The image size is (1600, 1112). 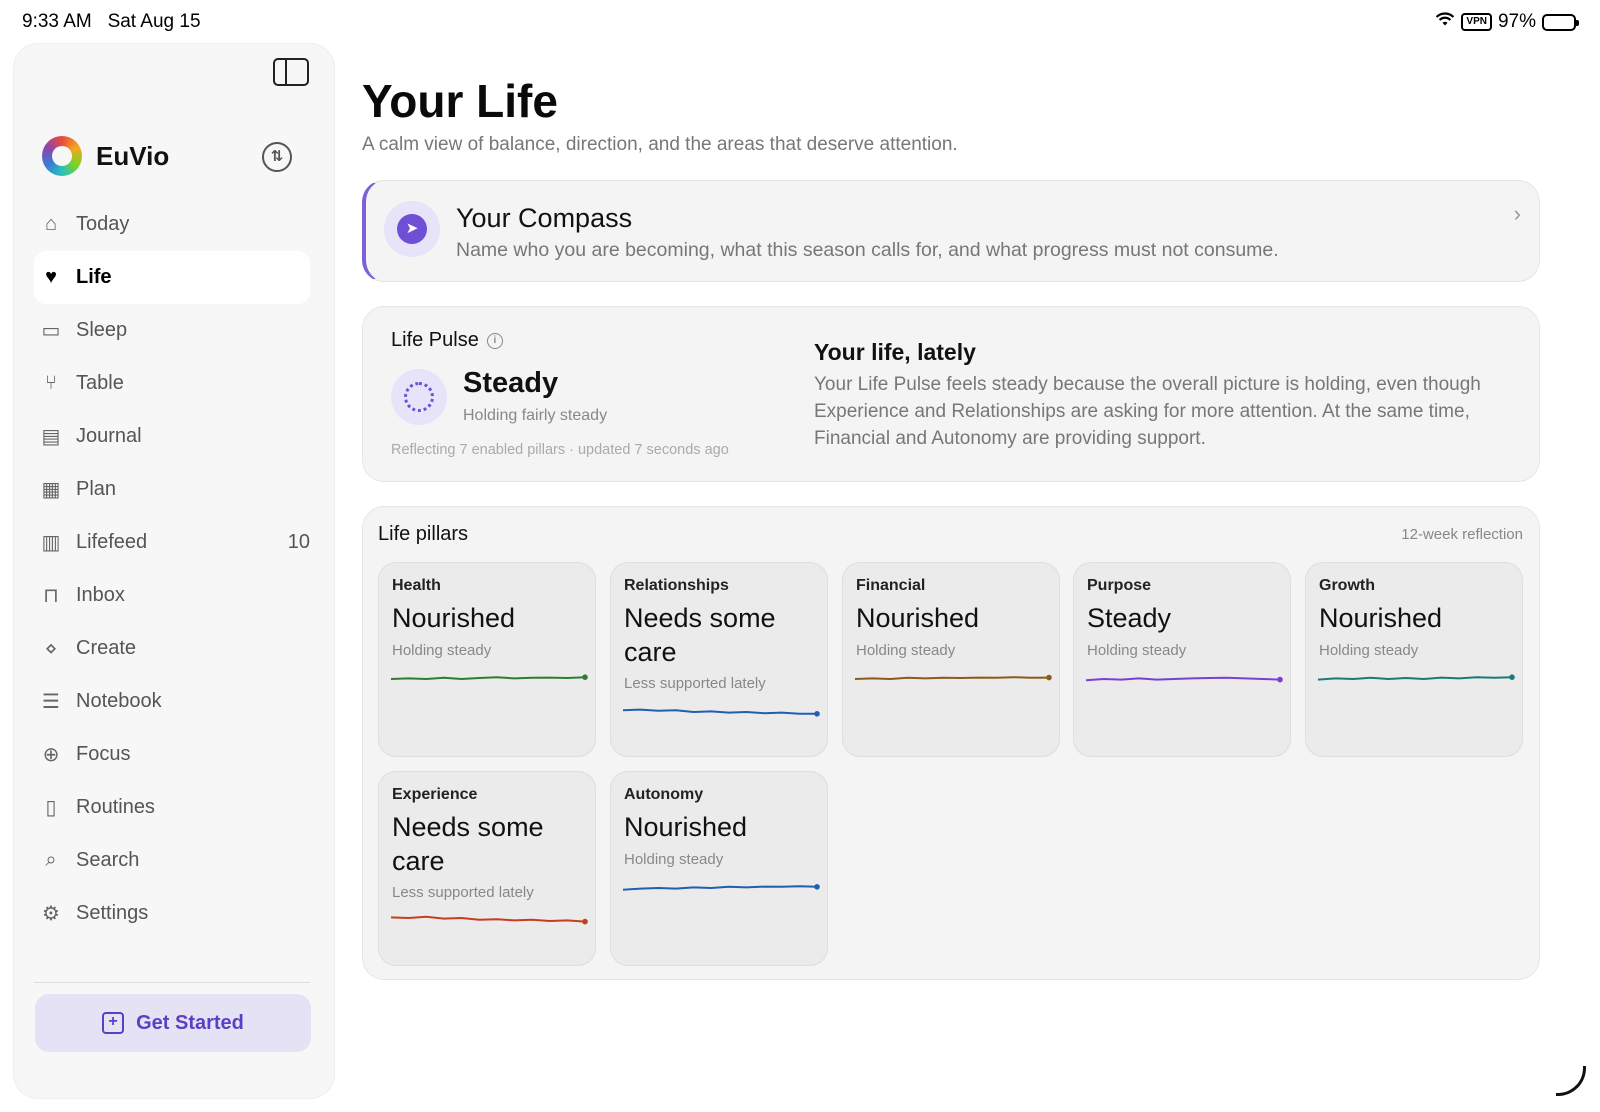 I want to click on journal-icon: ▤, so click(x=51, y=437).